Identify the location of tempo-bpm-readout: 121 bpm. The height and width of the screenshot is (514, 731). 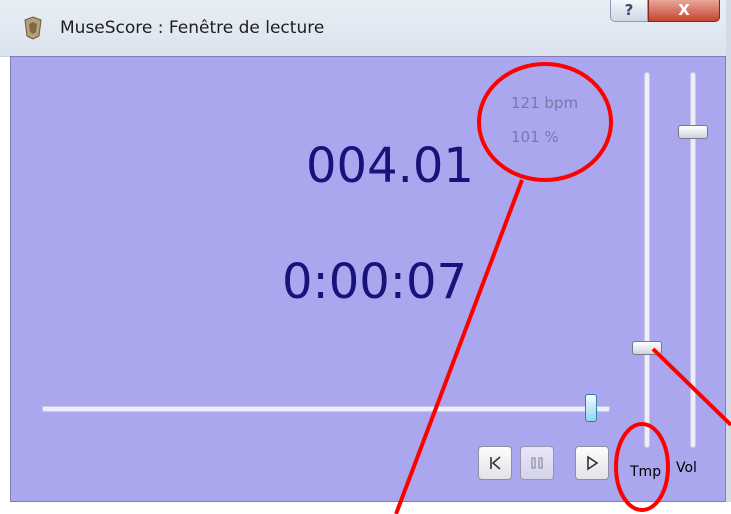
(545, 103).